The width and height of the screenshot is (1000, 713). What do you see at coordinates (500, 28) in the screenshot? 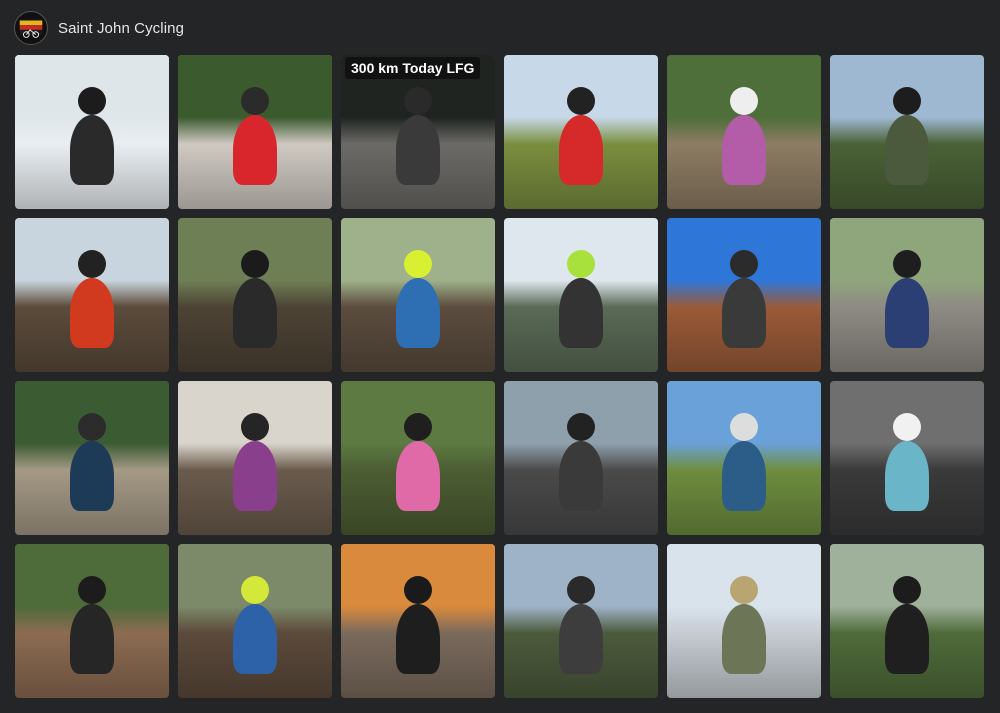
I see `group-header: Saint John Cycling` at bounding box center [500, 28].